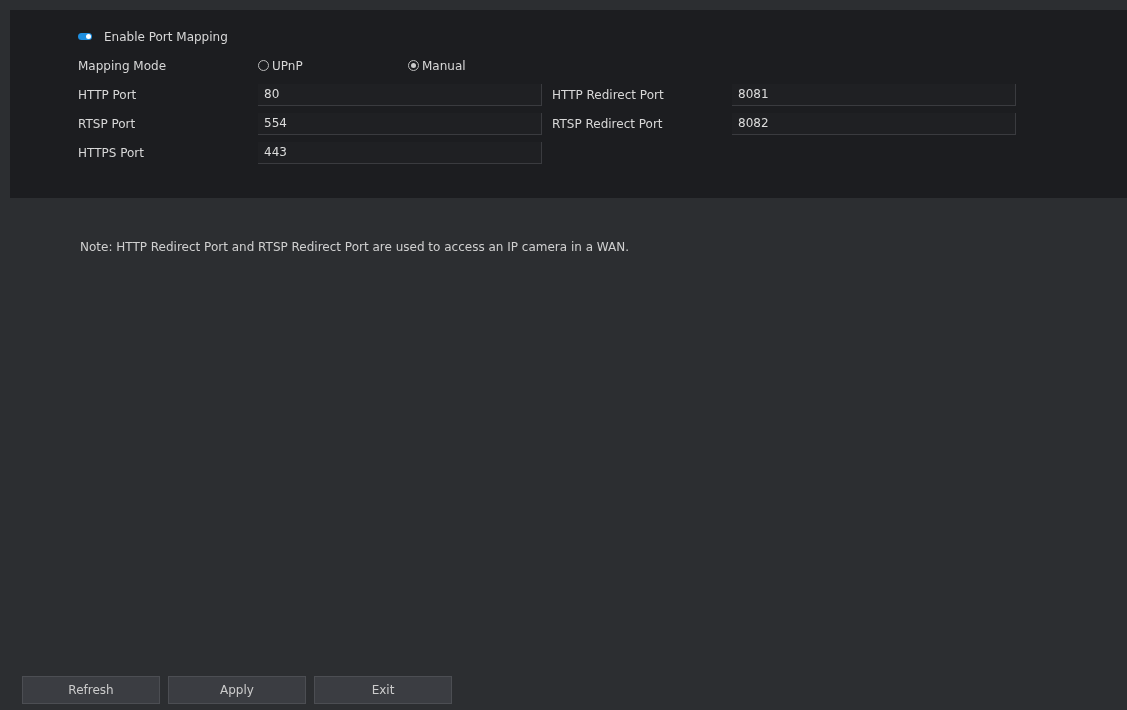 This screenshot has width=1127, height=710. I want to click on field-label: HTTPS Port, so click(111, 152).